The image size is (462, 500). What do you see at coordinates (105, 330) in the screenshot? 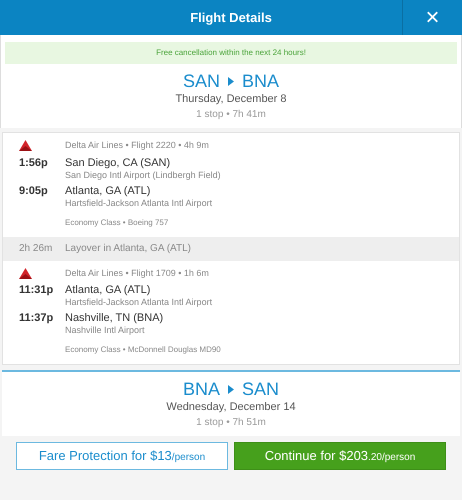
I see `airport-name: Nashville Intl Airport` at bounding box center [105, 330].